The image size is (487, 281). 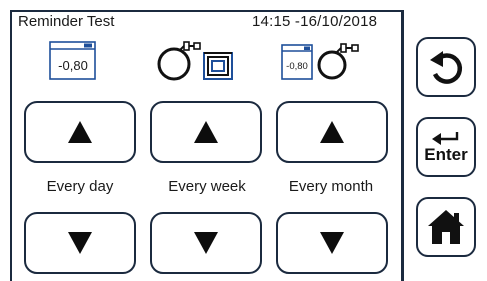 I want to click on back-arrow-icon, so click(x=446, y=67).